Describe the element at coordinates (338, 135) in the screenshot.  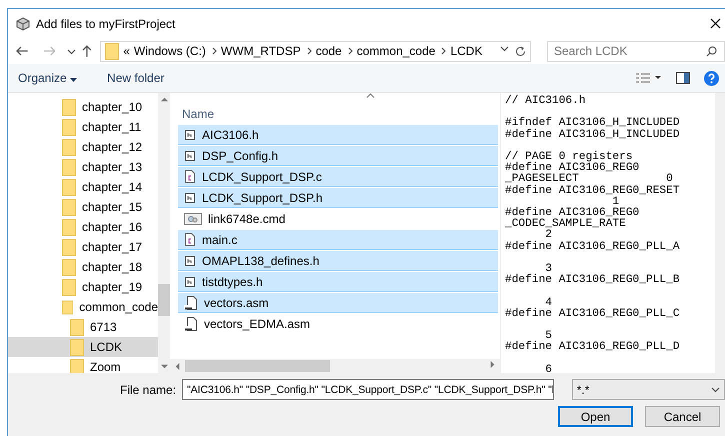
I see `file-row: AIC3106.h` at that location.